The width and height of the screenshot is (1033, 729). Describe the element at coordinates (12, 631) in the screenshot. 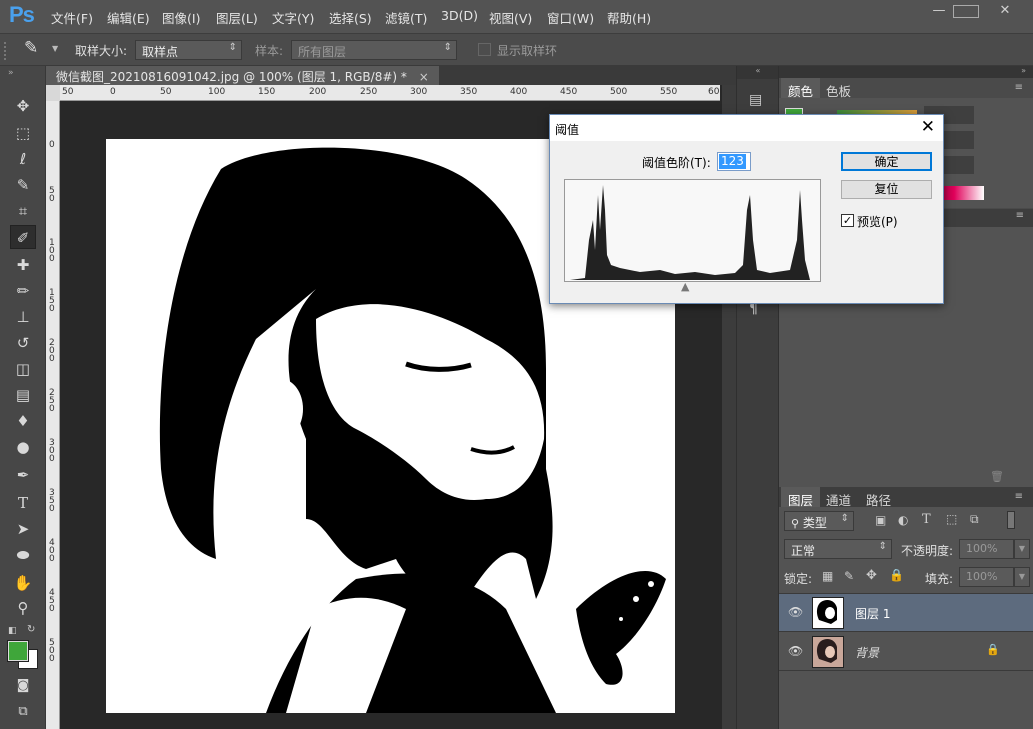

I see `default-colors-icon: ◧` at that location.